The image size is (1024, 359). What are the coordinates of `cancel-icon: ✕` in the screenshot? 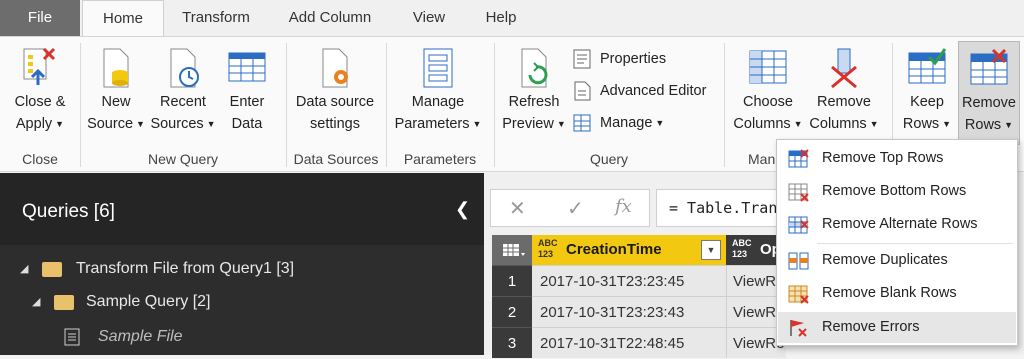 It's located at (517, 208).